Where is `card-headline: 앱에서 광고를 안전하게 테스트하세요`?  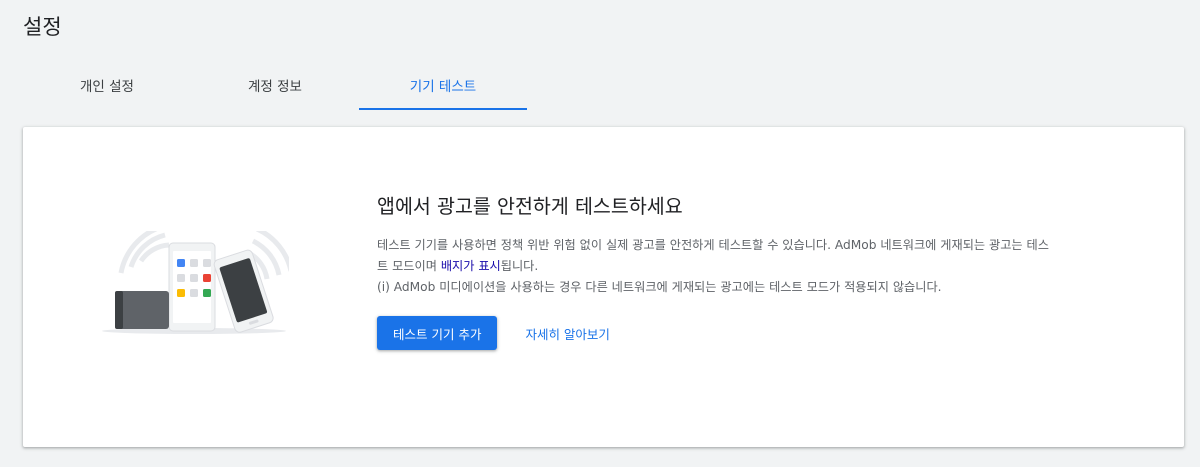
card-headline: 앱에서 광고를 안전하게 테스트하세요 is located at coordinates (530, 206).